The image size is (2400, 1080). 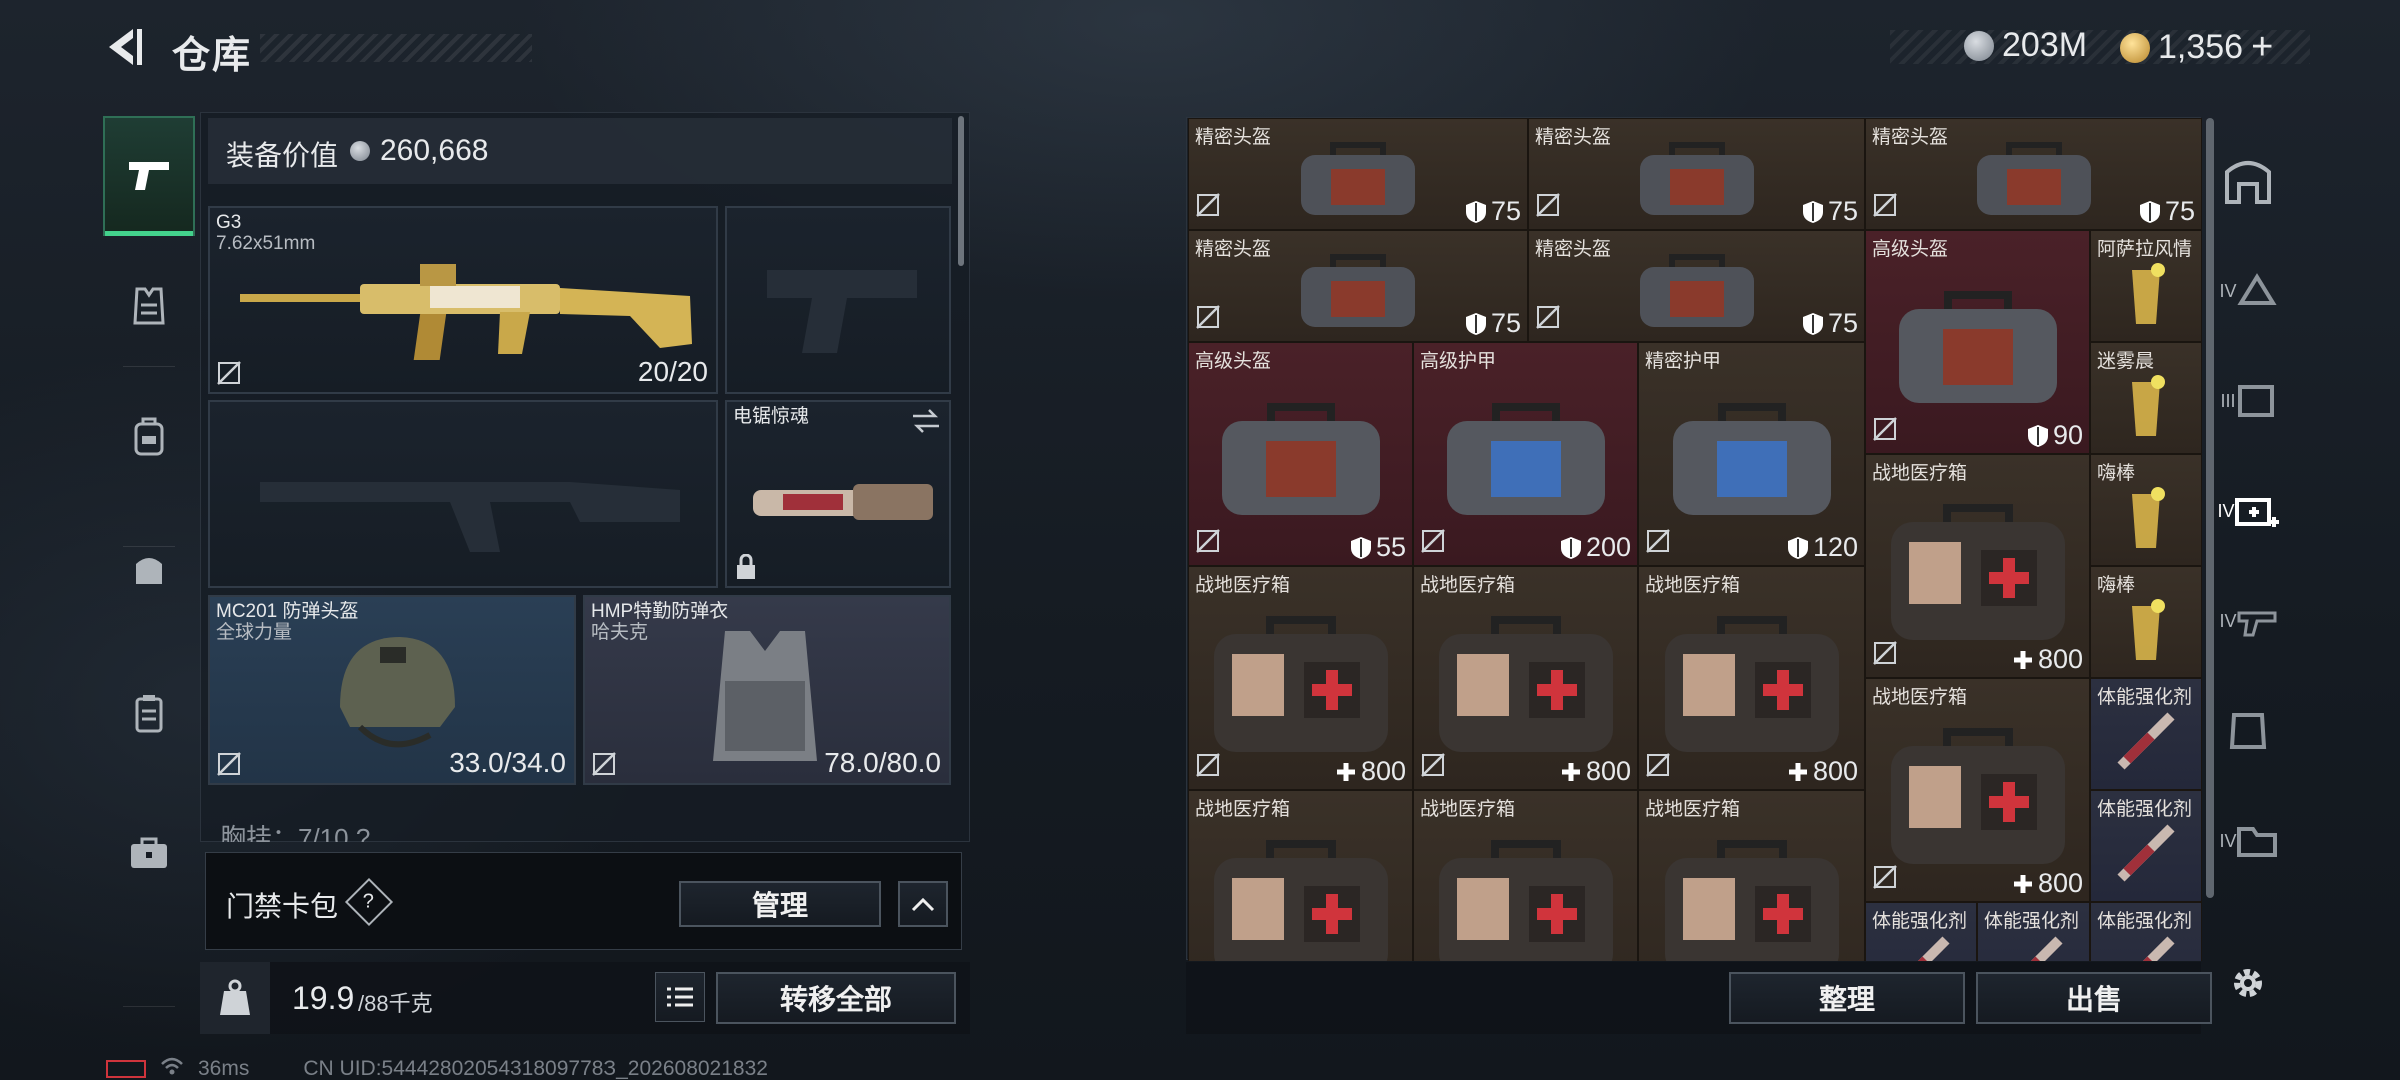 What do you see at coordinates (961, 191) in the screenshot?
I see `loadout-scrollbar` at bounding box center [961, 191].